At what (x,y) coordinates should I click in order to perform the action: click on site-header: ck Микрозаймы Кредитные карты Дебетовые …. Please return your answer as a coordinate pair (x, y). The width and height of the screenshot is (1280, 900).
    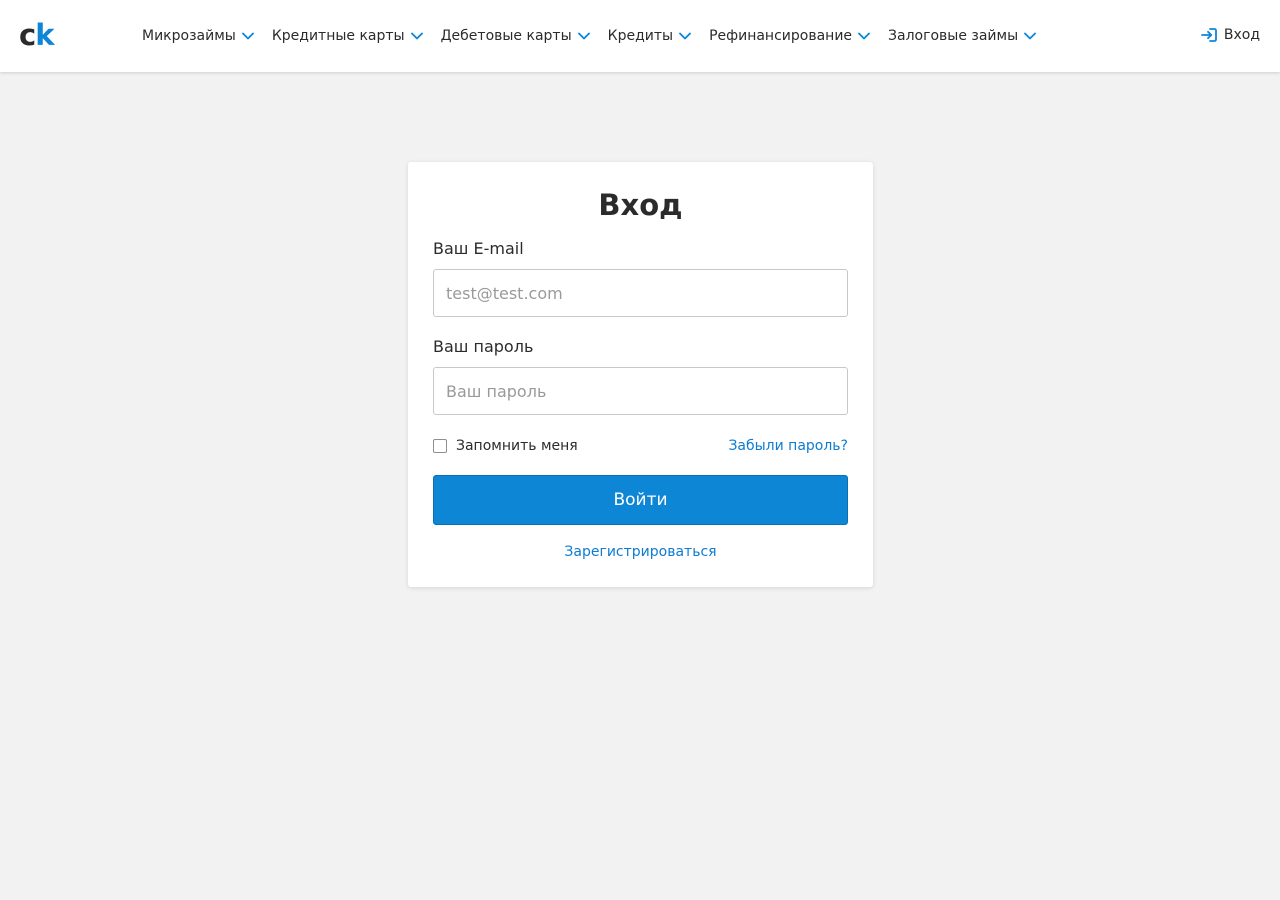
    Looking at the image, I should click on (640, 36).